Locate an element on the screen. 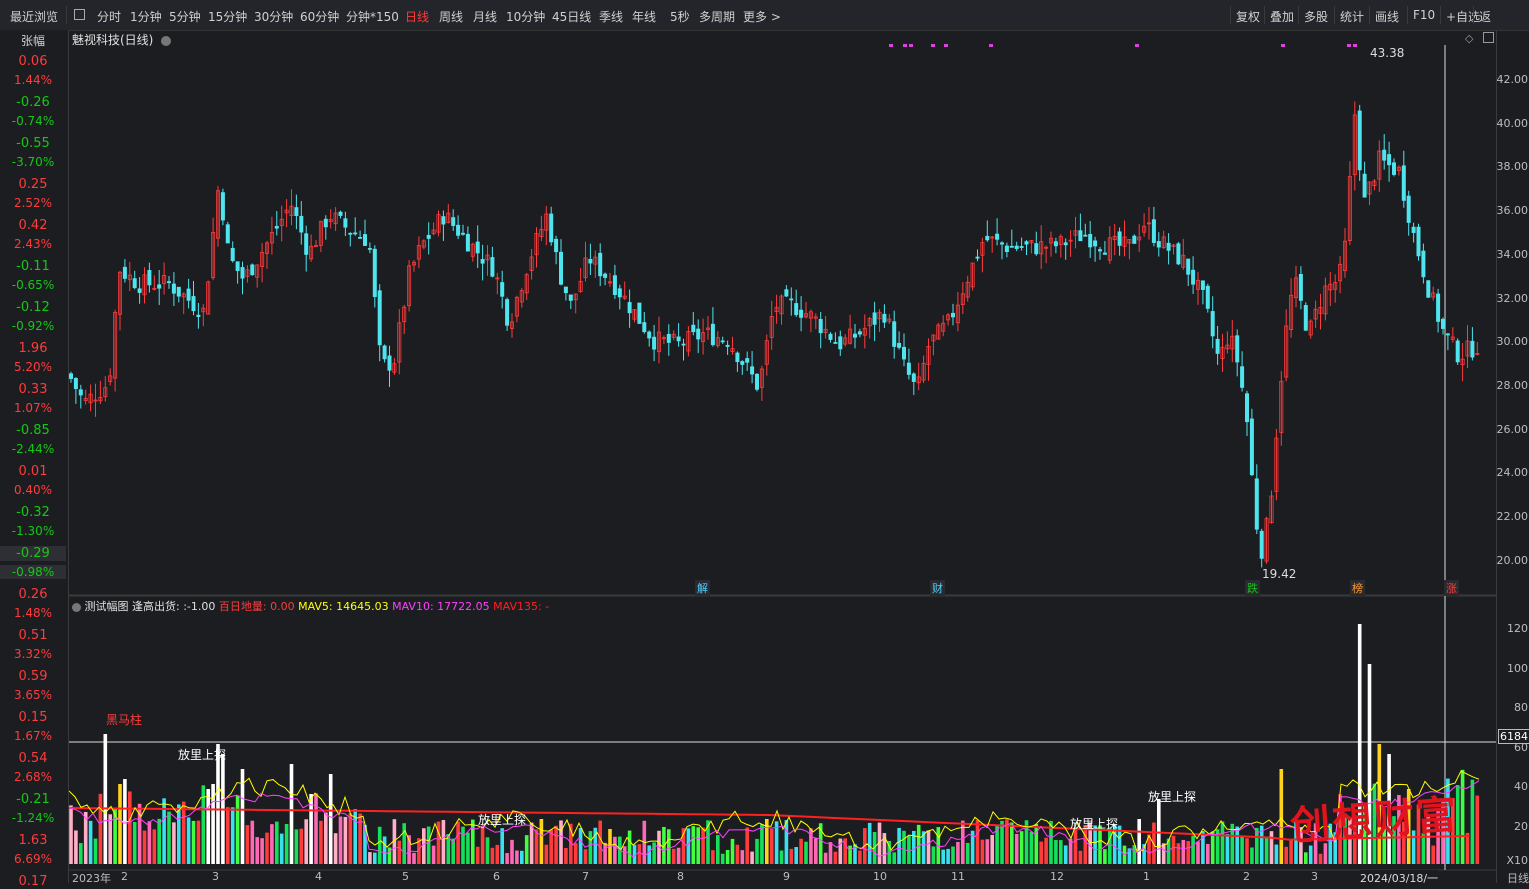 The image size is (1529, 889). toolbar-item-15: 多周期 is located at coordinates (717, 16).